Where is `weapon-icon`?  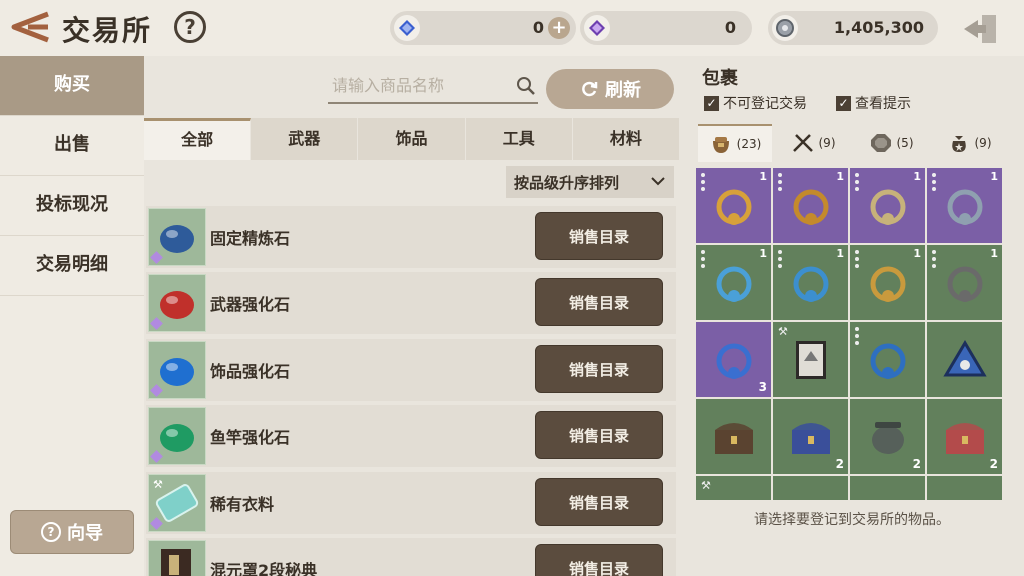 weapon-icon is located at coordinates (802, 143).